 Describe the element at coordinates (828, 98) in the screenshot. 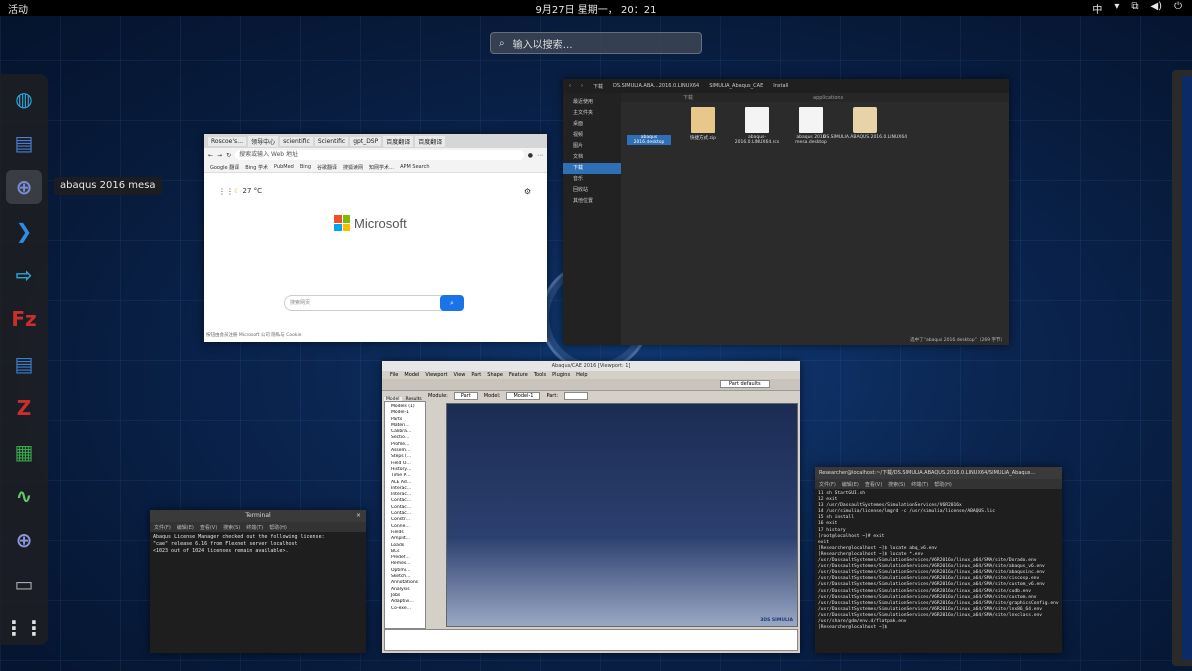

I see `file-tab: applications` at that location.